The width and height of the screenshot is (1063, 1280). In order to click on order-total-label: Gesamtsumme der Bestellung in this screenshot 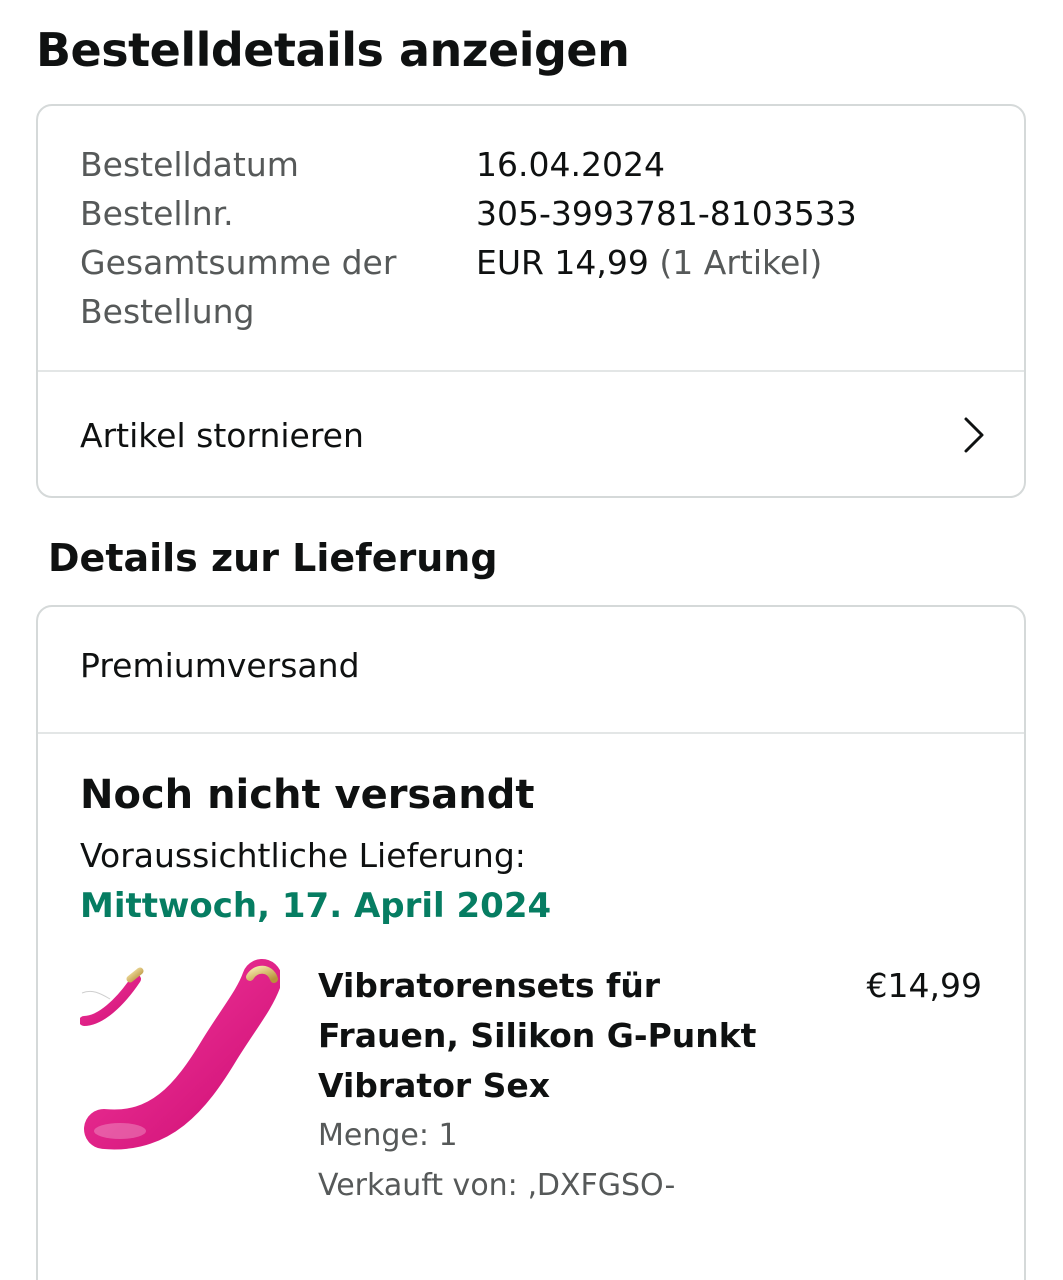, I will do `click(238, 287)`.